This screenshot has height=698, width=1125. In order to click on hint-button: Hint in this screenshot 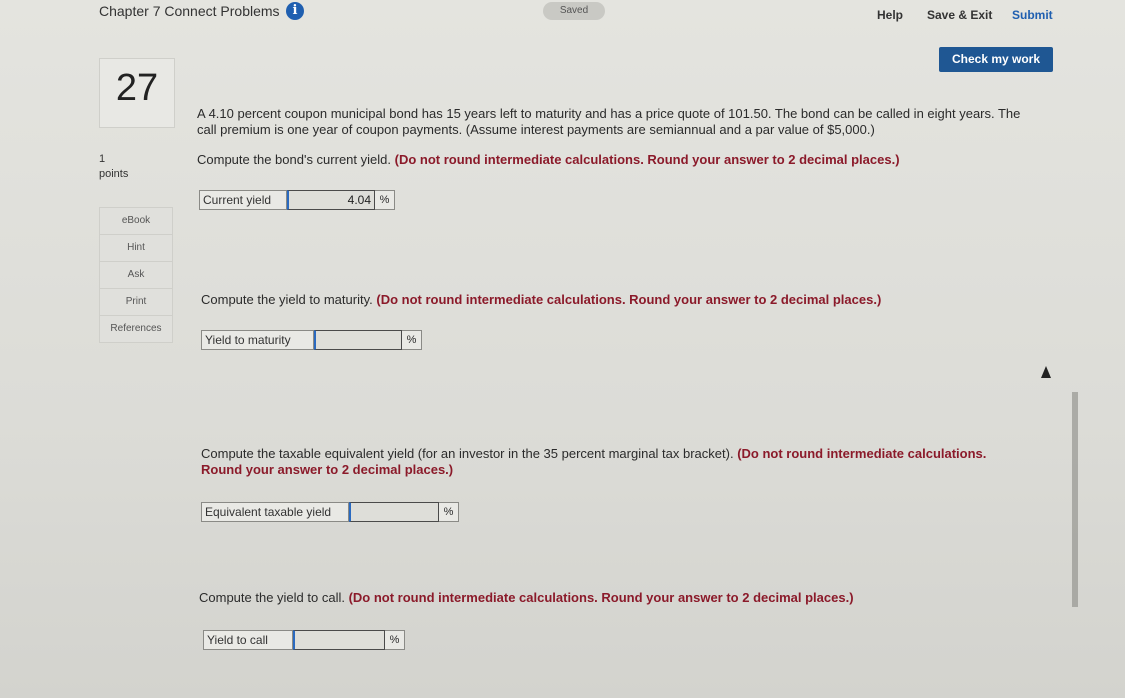, I will do `click(136, 248)`.